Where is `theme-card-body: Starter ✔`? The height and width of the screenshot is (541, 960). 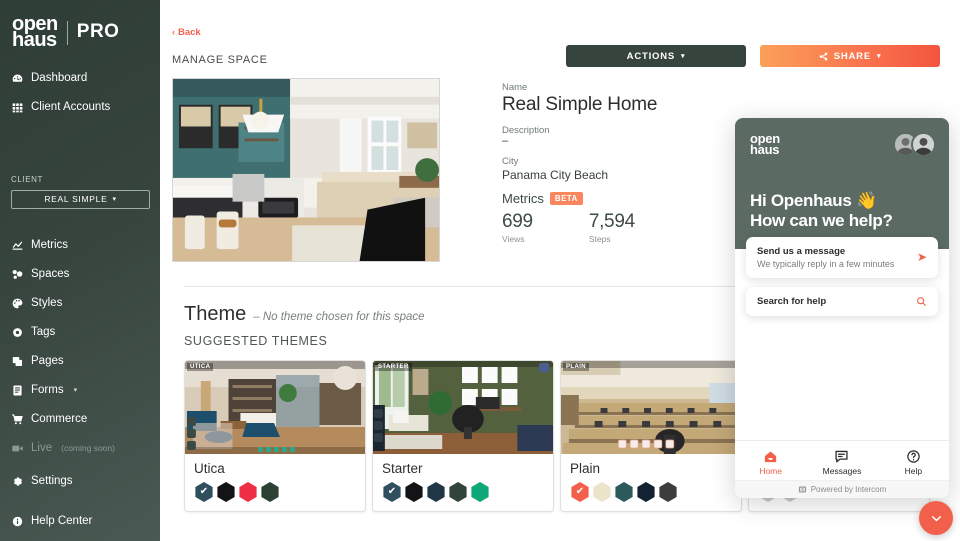 theme-card-body: Starter ✔ is located at coordinates (463, 482).